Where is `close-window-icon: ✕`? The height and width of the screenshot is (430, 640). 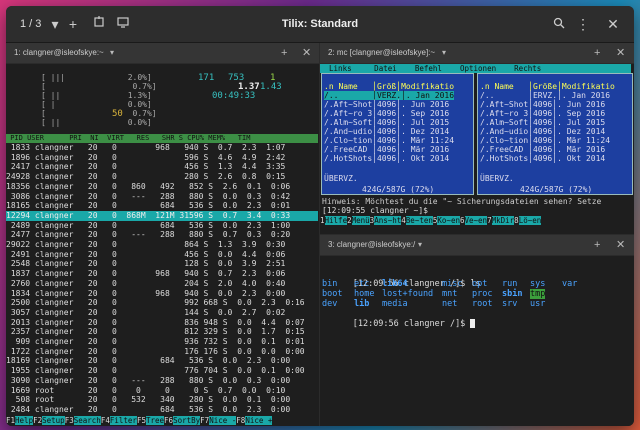 close-window-icon: ✕ is located at coordinates (613, 24).